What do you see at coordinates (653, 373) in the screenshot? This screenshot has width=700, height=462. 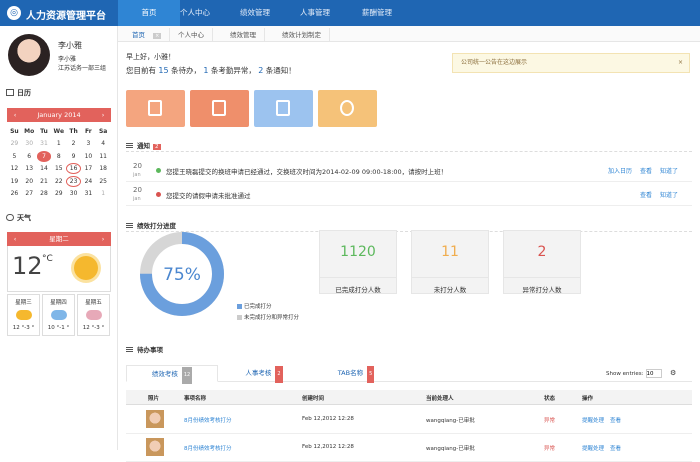 I see `show-entries-input` at bounding box center [653, 373].